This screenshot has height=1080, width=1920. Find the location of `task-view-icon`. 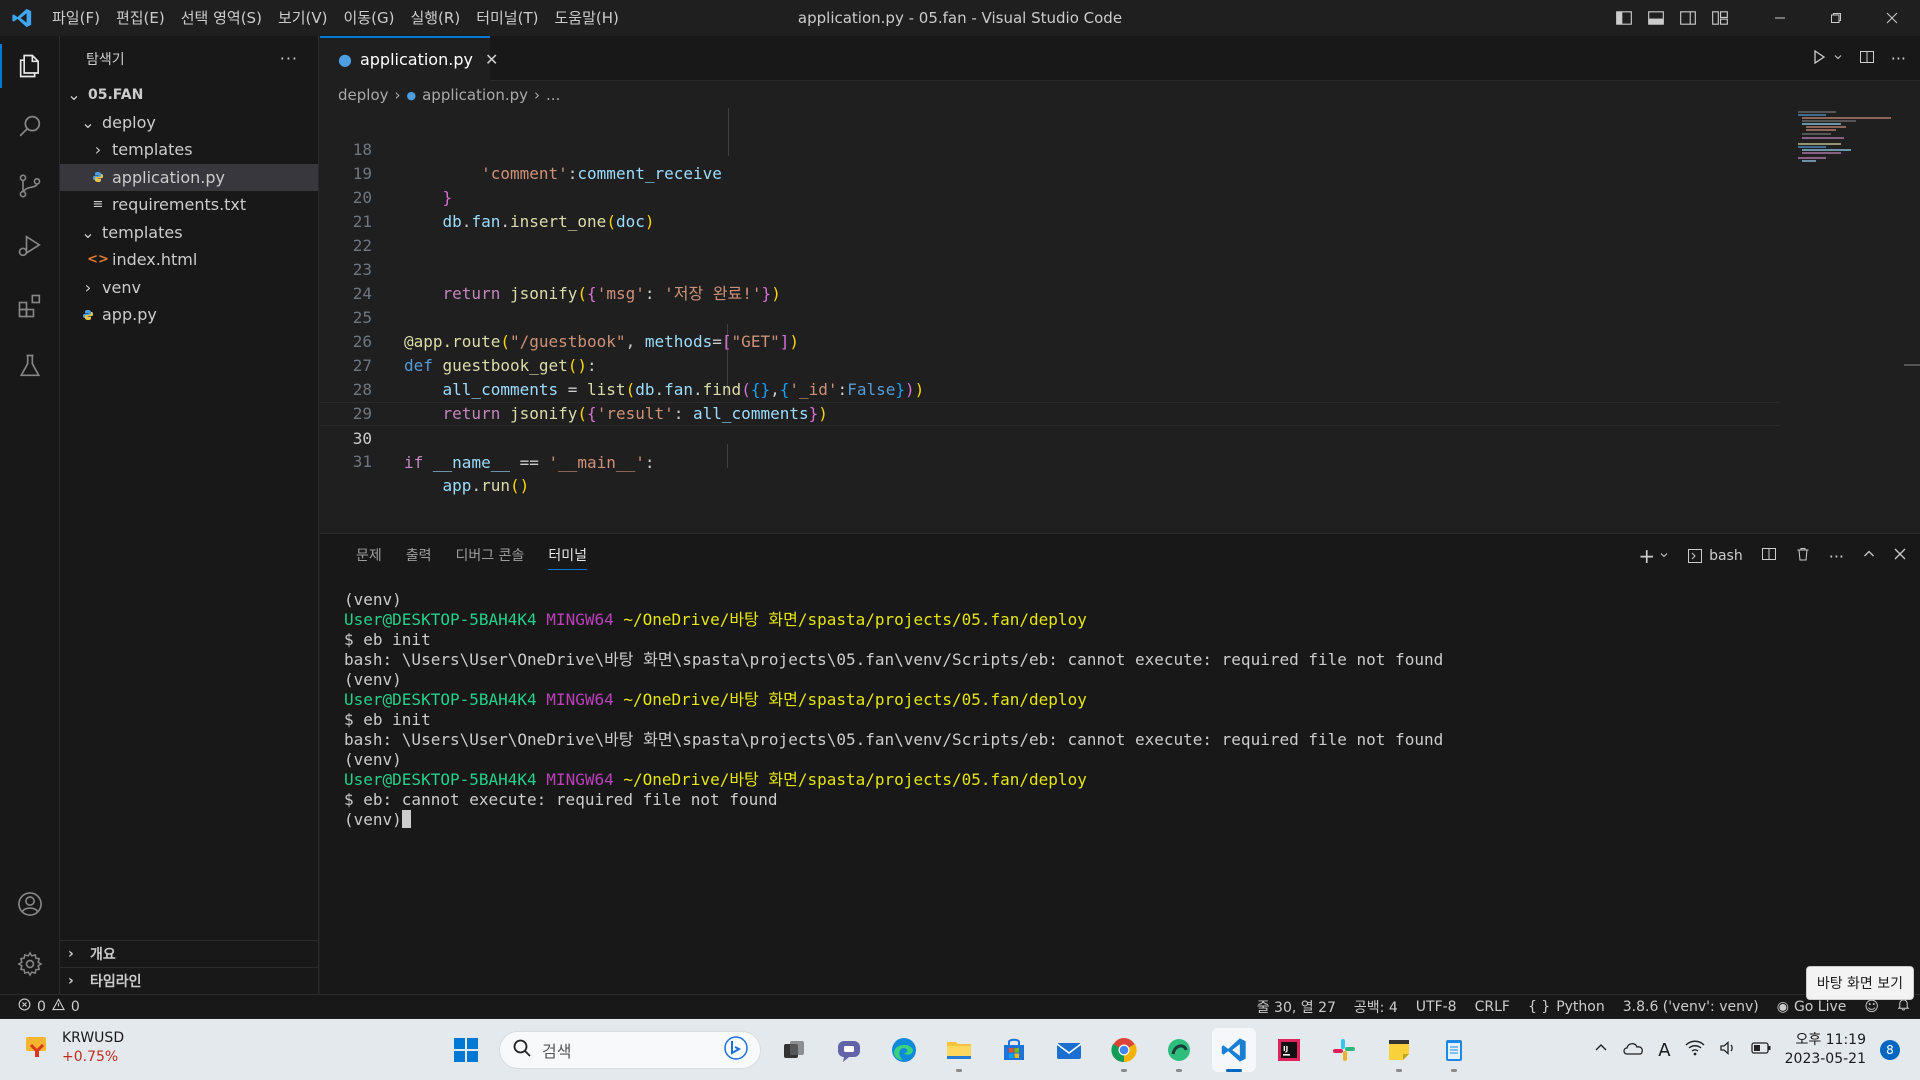

task-view-icon is located at coordinates (794, 1050).